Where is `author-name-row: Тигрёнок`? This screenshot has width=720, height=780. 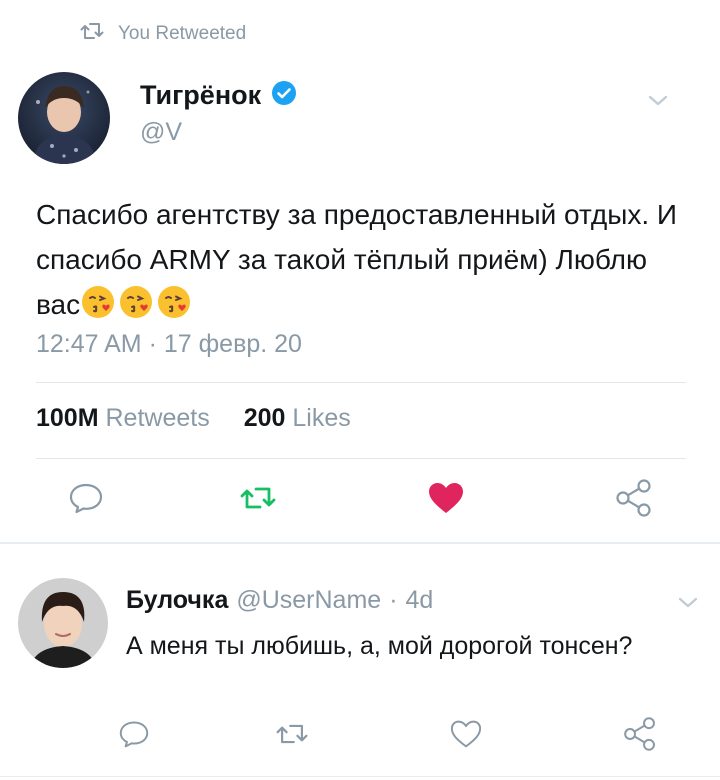 author-name-row: Тигрёнок is located at coordinates (218, 95).